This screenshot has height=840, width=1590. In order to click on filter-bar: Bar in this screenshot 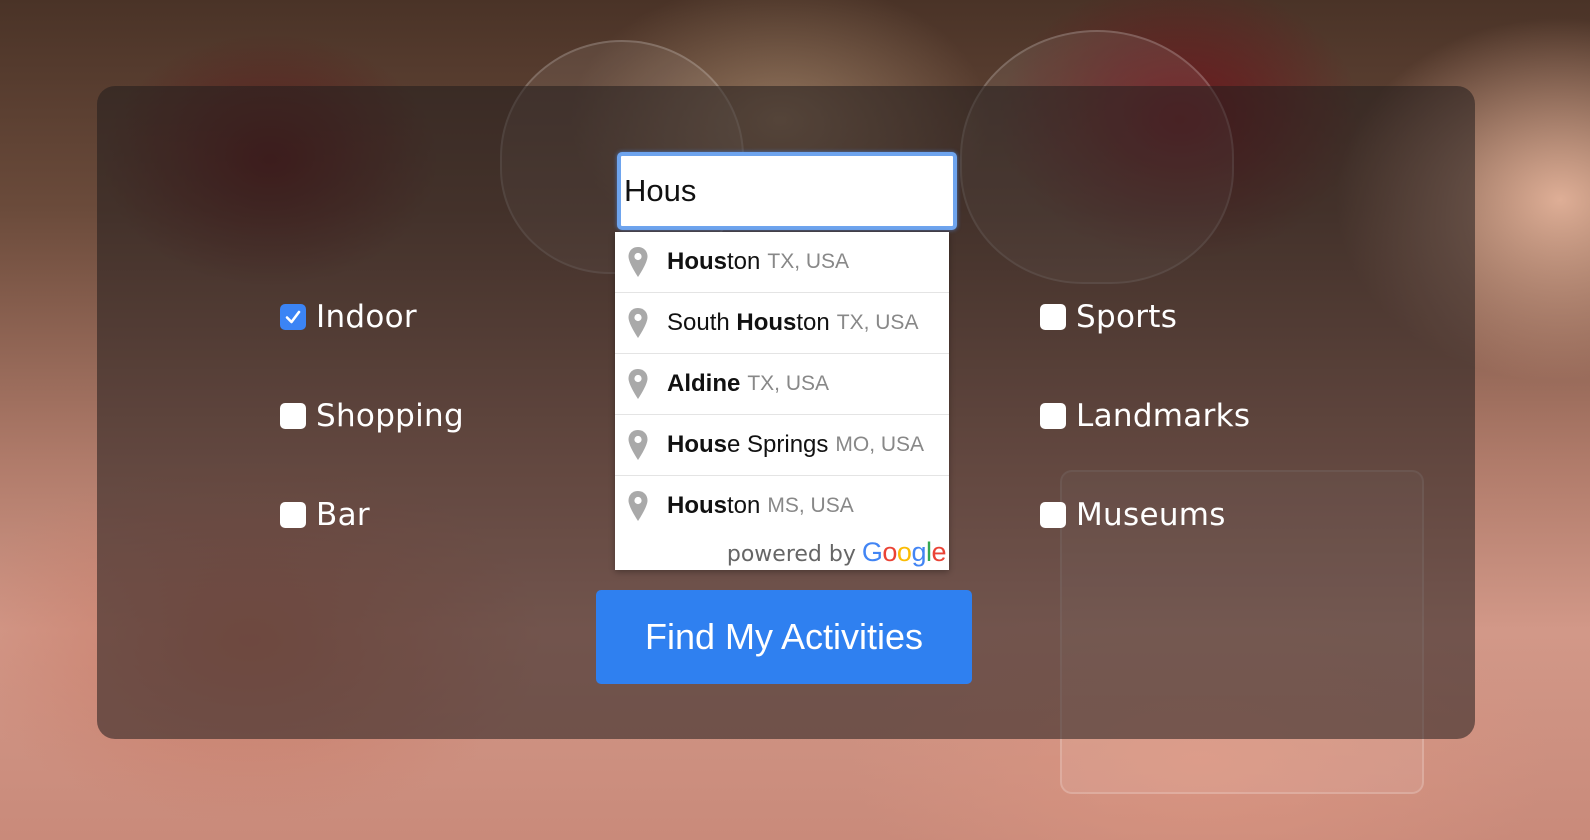, I will do `click(325, 515)`.